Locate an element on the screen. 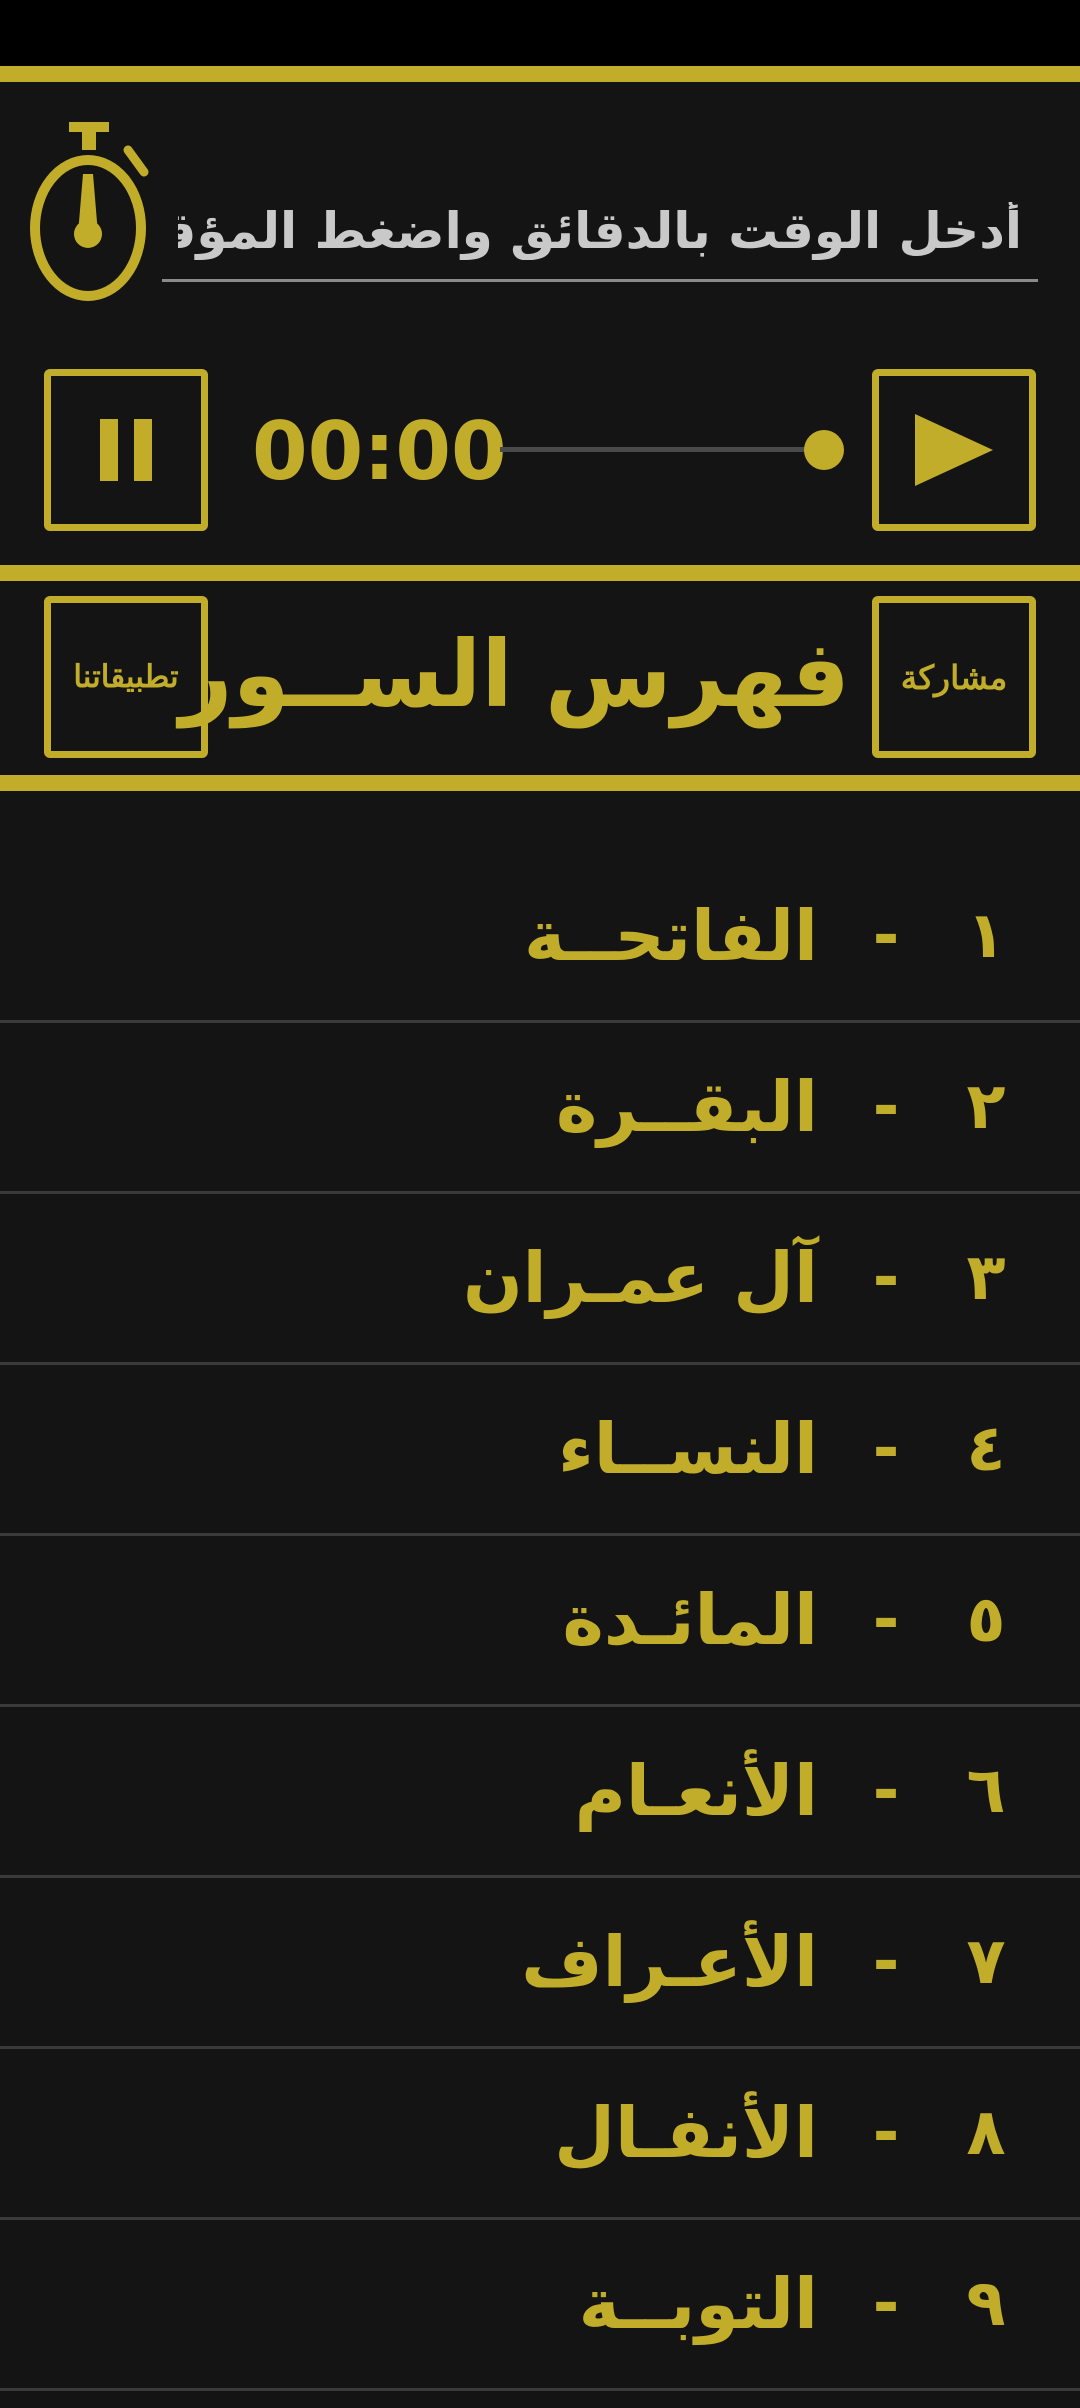 The image size is (1080, 2408). surah-row: ٧ - الأعـراف is located at coordinates (540, 1963).